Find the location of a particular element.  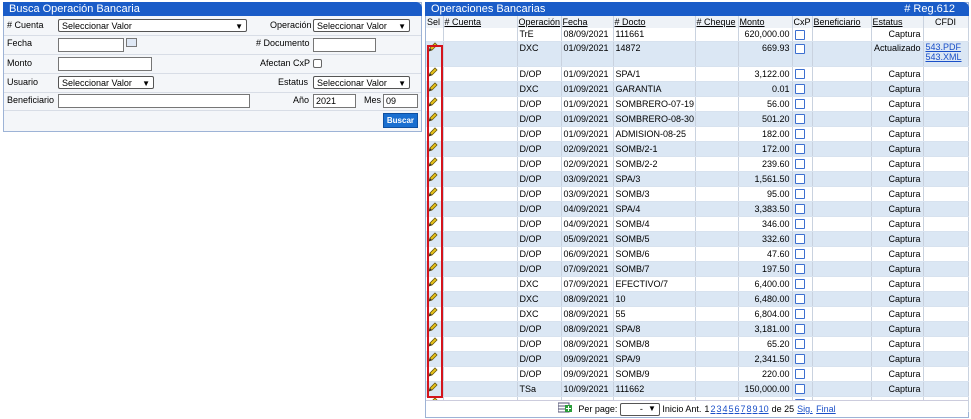

docto-cell: ADMISION-08-25 is located at coordinates (654, 134).